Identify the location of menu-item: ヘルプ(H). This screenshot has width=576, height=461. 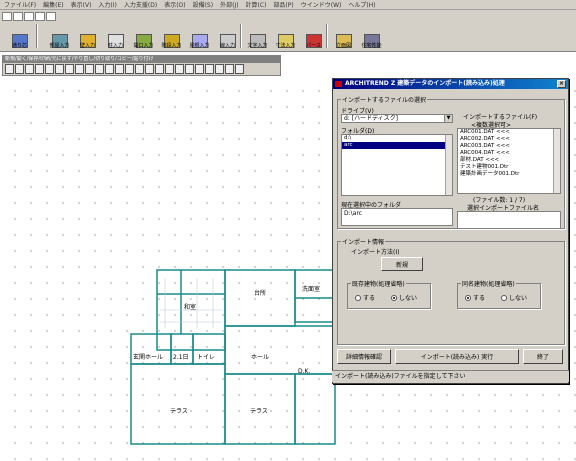
(361, 4).